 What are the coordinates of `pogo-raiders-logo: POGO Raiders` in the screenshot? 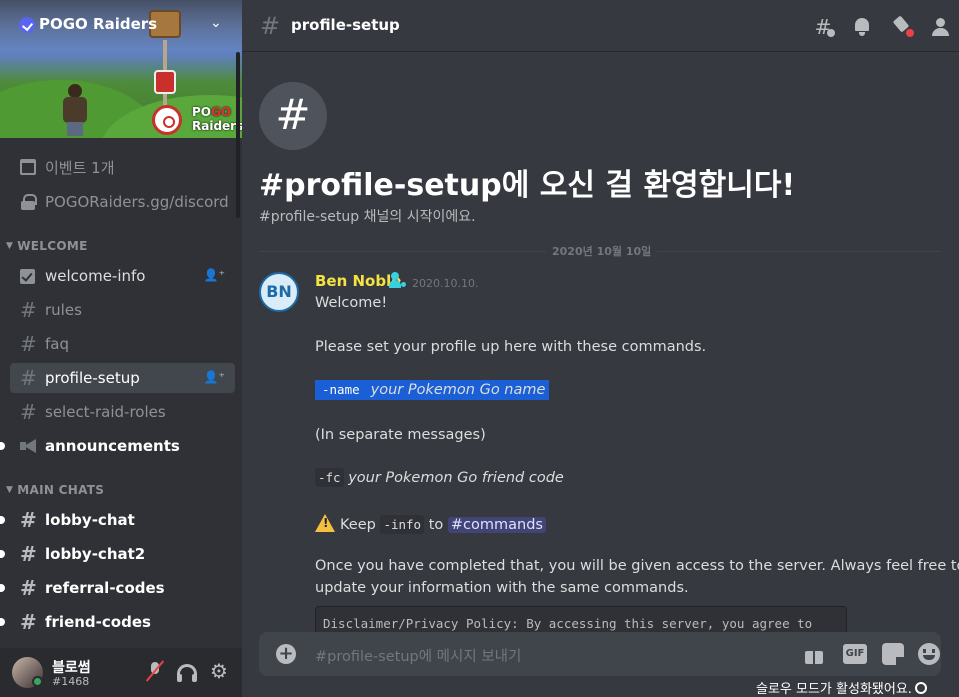 It's located at (197, 120).